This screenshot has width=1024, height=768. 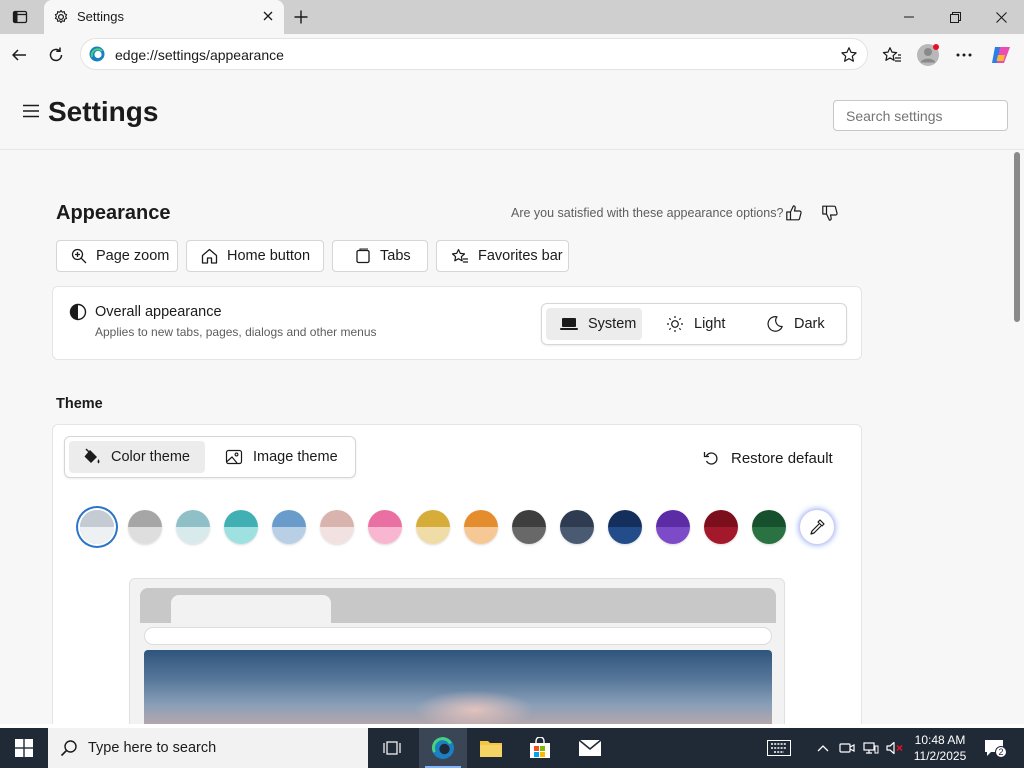 I want to click on scrollbar-thumb, so click(x=1017, y=237).